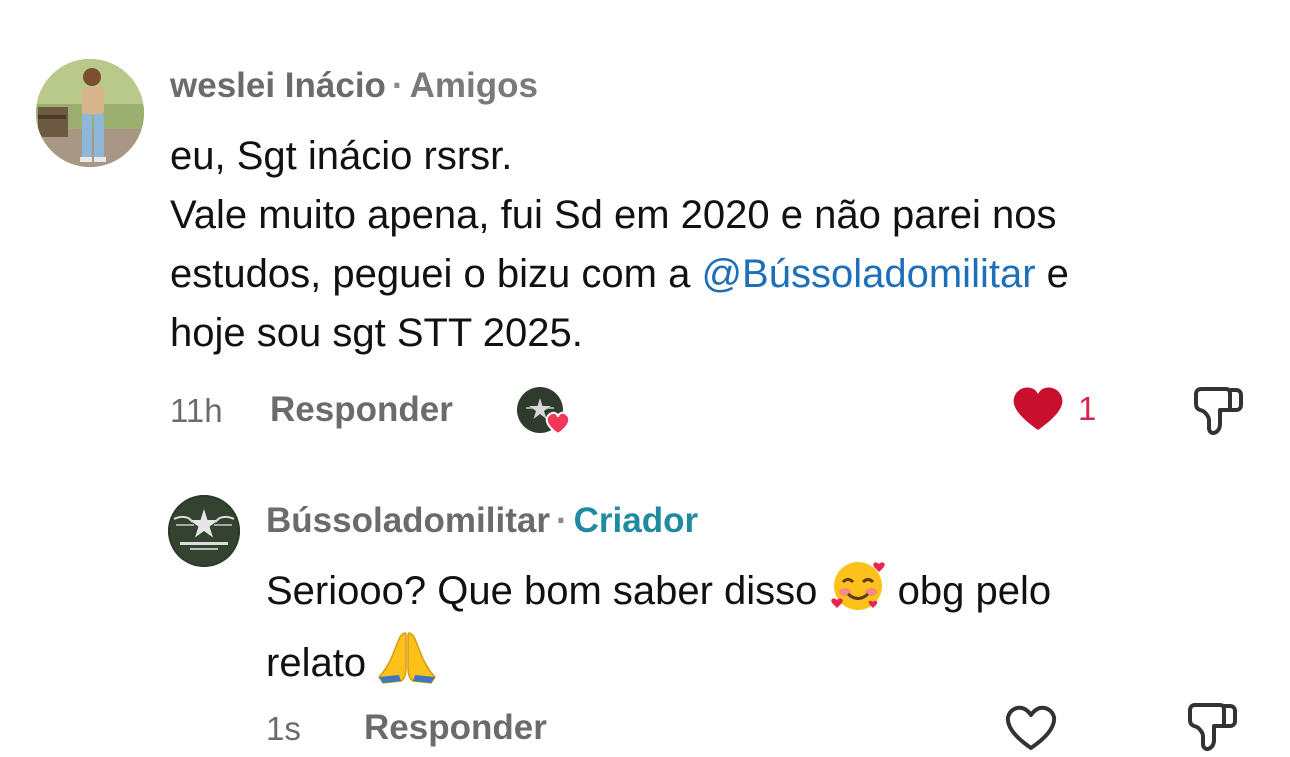  Describe the element at coordinates (547, 591) in the screenshot. I see `comment-text: Seriooo? Que bom saber disso` at that location.